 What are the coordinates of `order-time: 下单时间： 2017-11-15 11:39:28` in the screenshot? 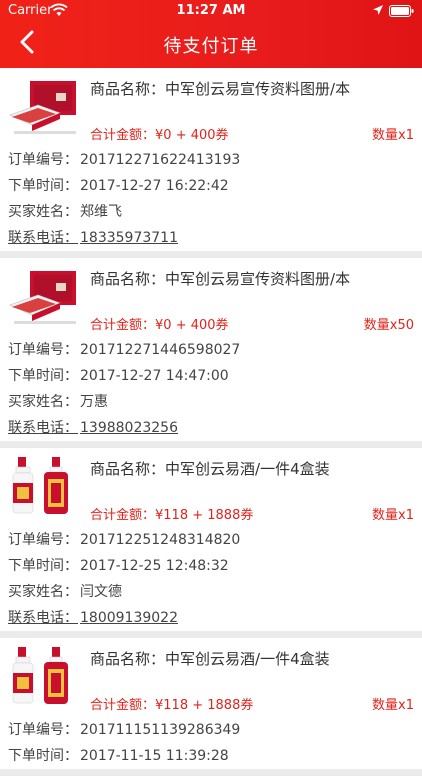 It's located at (118, 756).